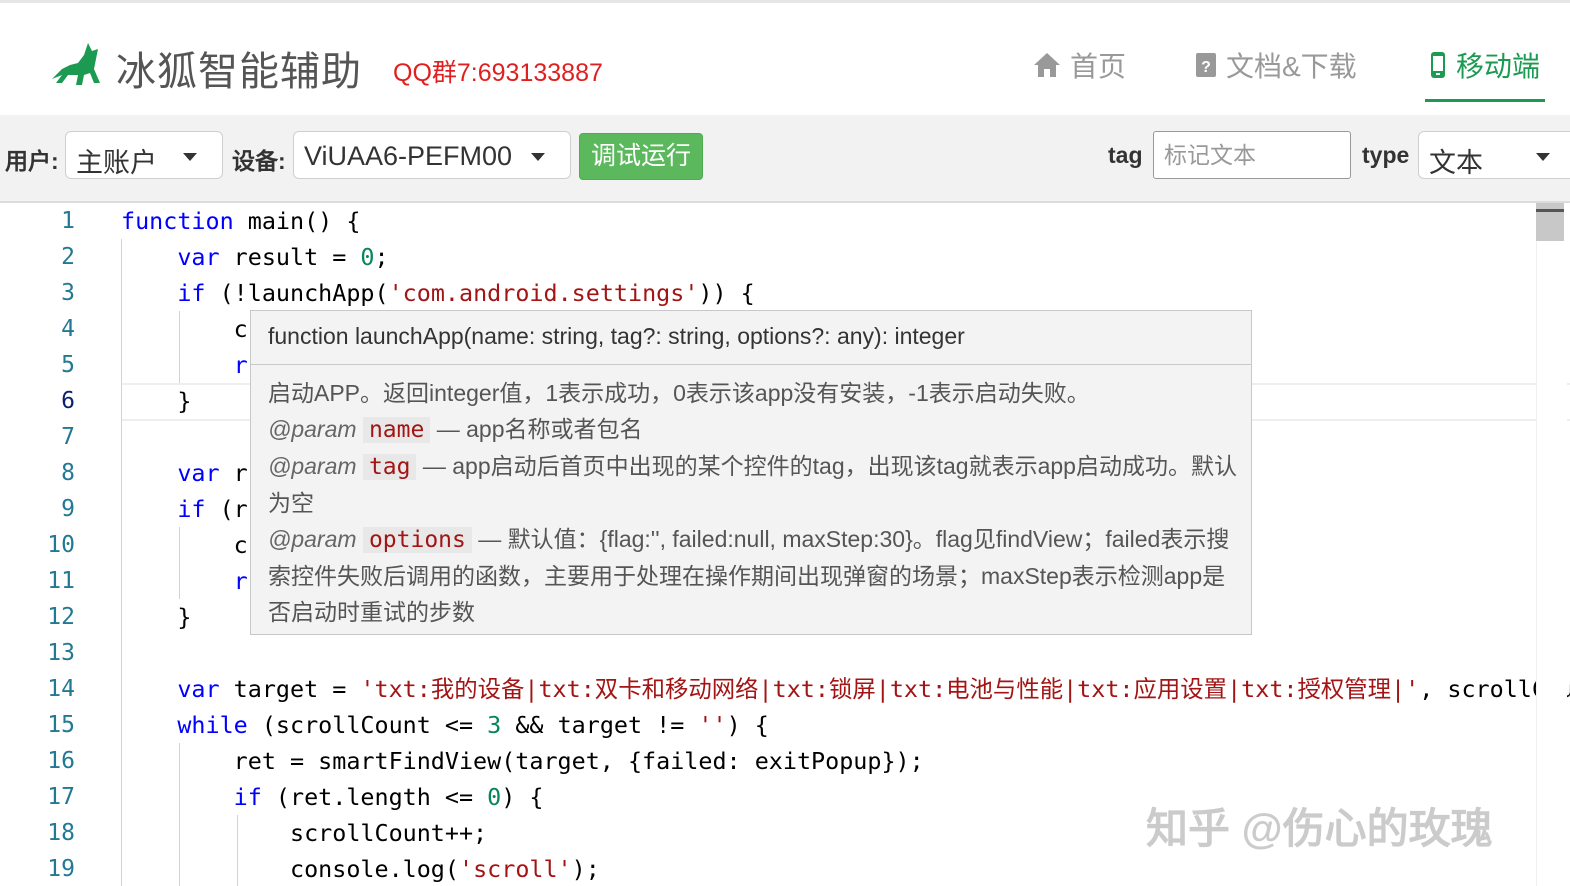 Image resolution: width=1570 pixels, height=886 pixels. I want to click on line-number: 1, so click(68, 221).